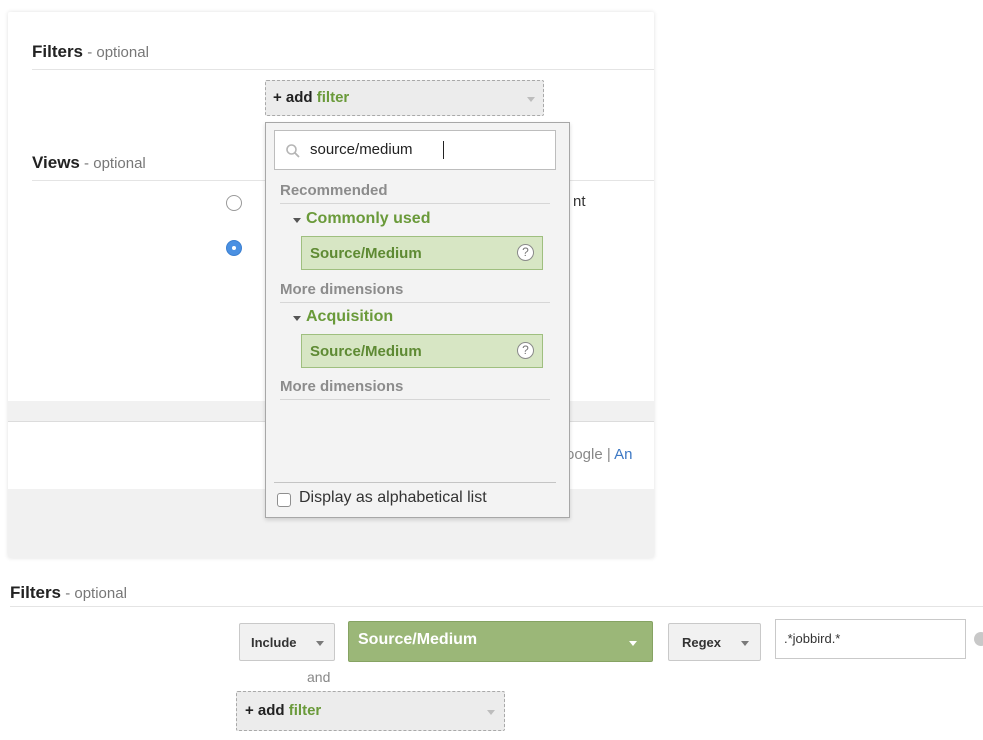  What do you see at coordinates (812, 638) in the screenshot?
I see `expression-value: .*jobbird.*` at bounding box center [812, 638].